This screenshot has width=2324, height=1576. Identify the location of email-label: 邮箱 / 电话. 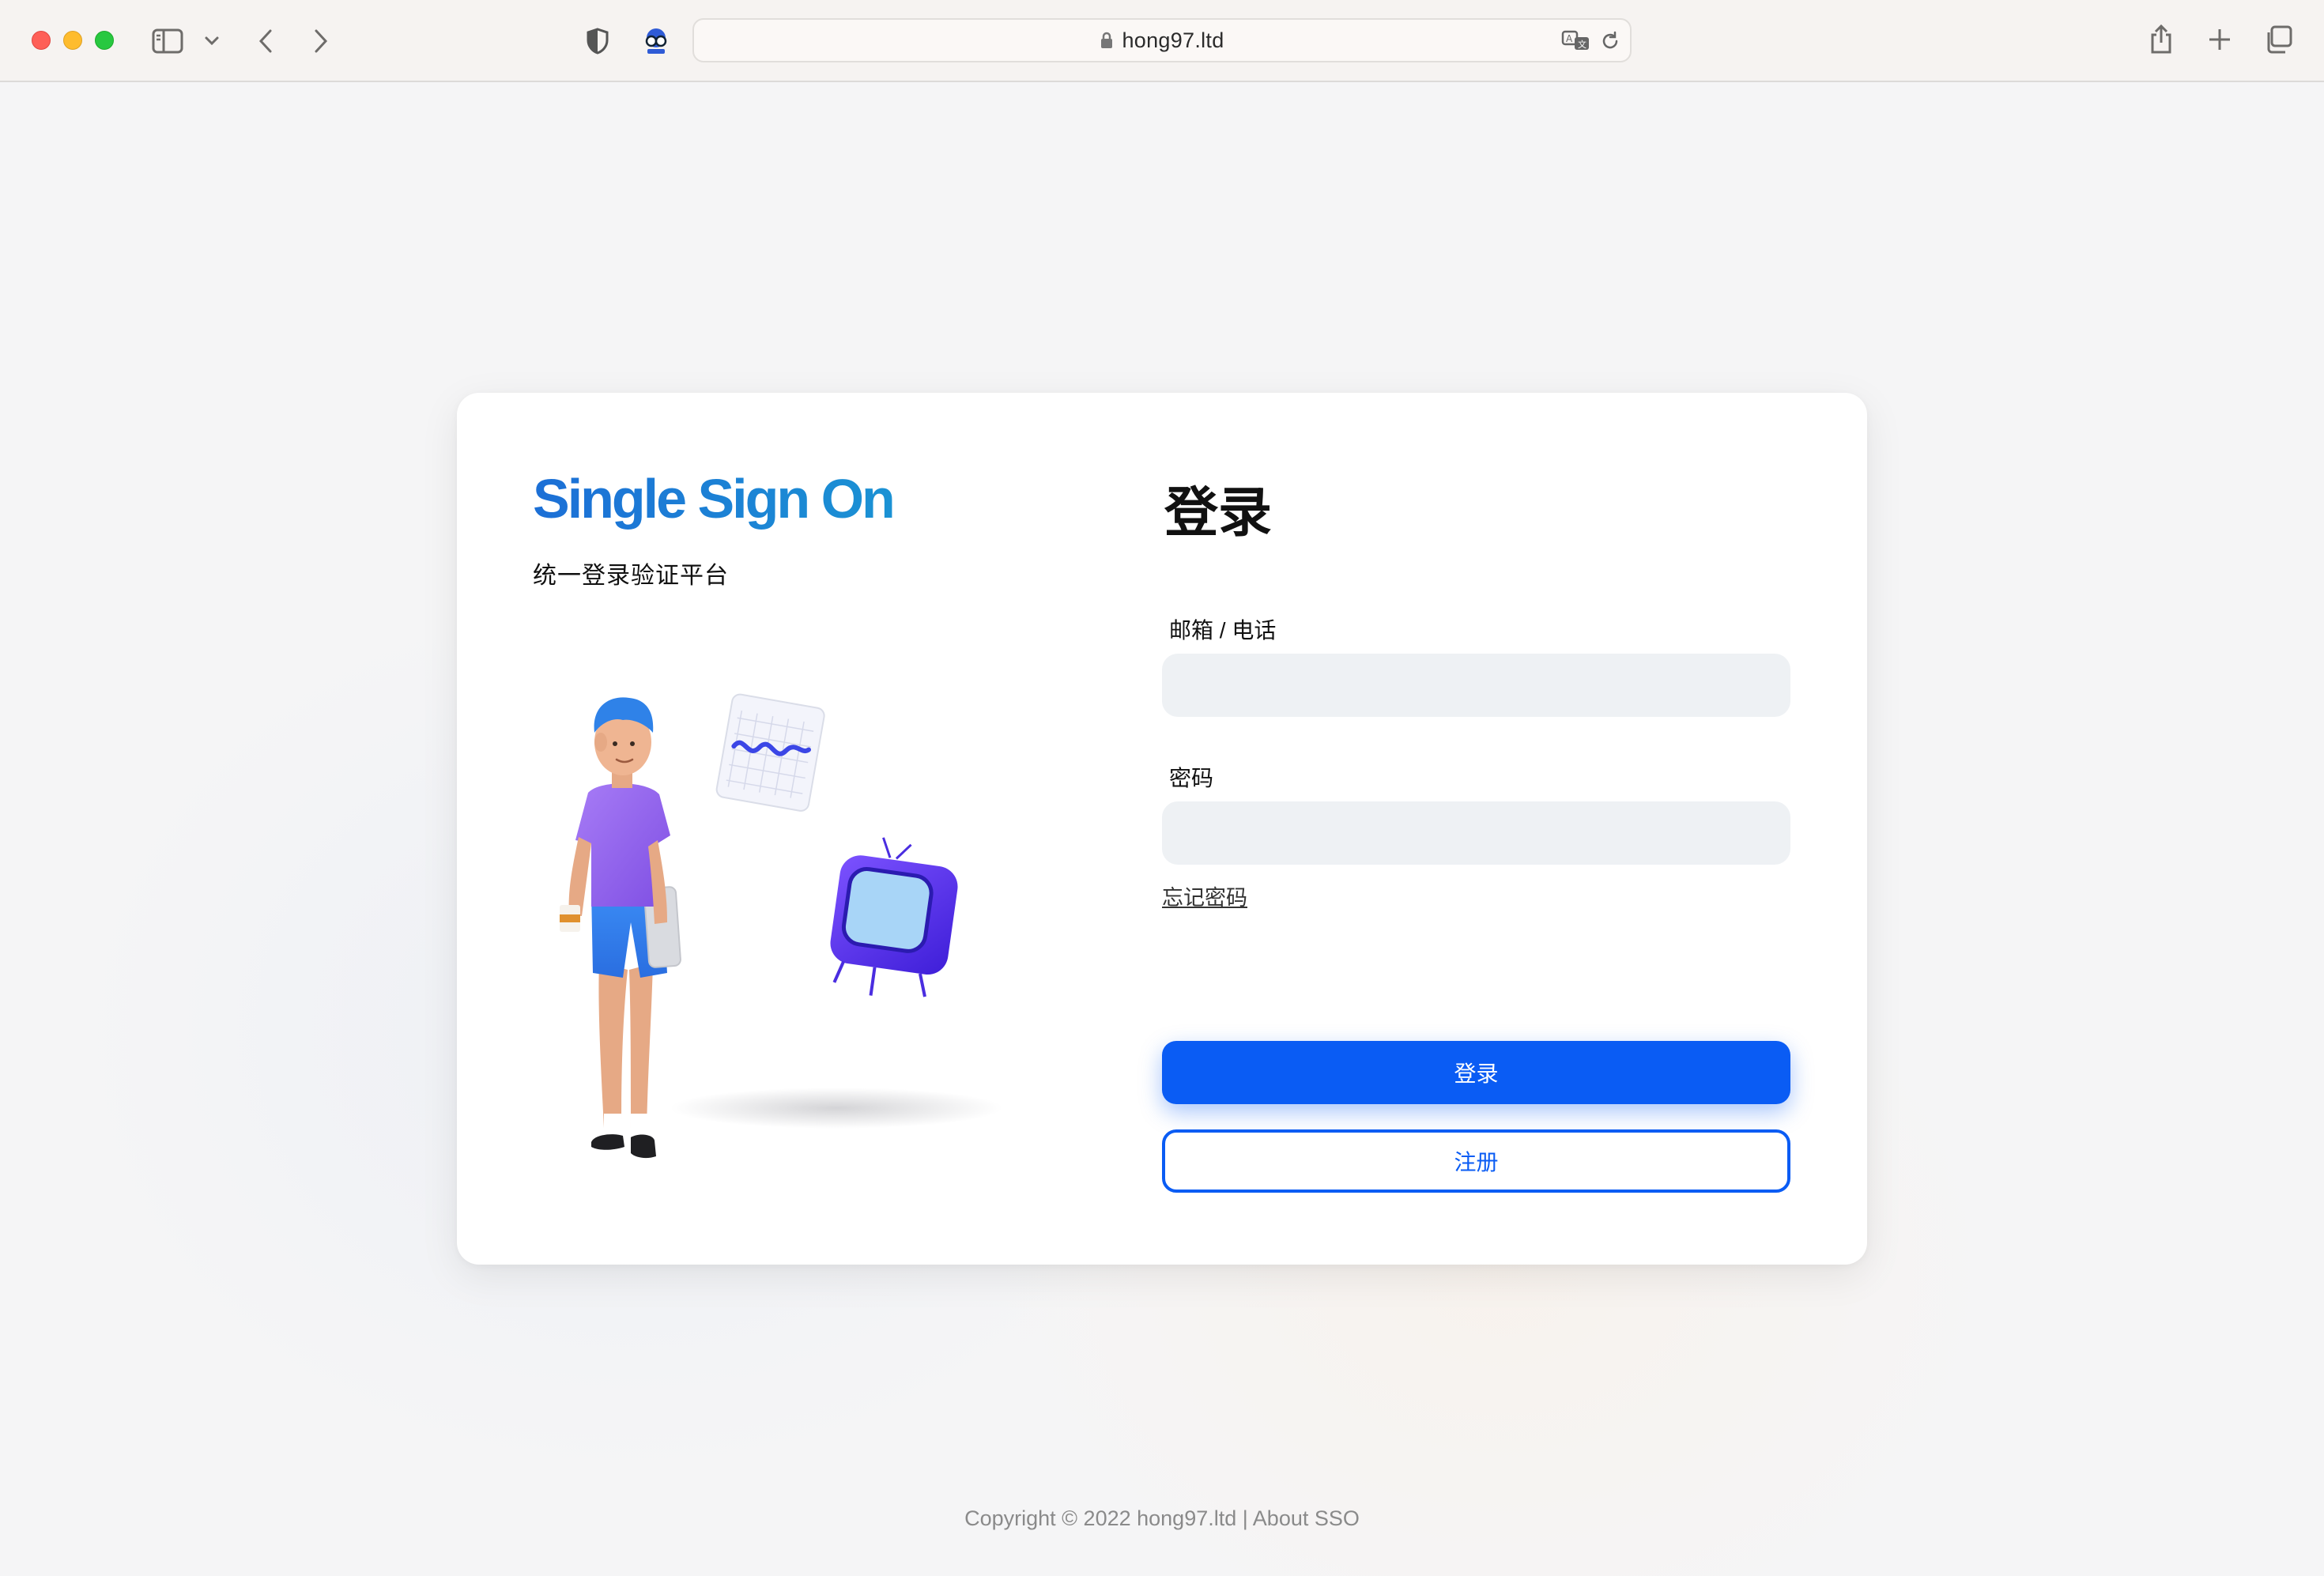
(1223, 630).